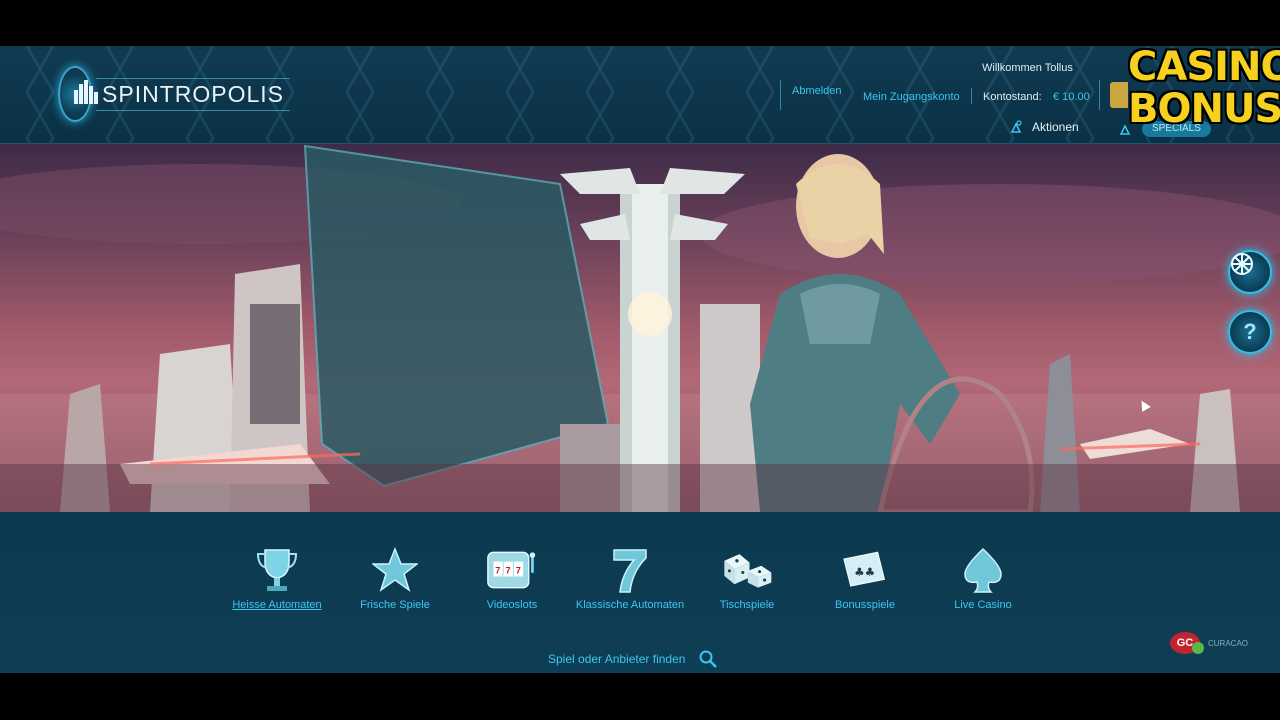 The image size is (1280, 720). I want to click on trophy-icon, so click(277, 570).